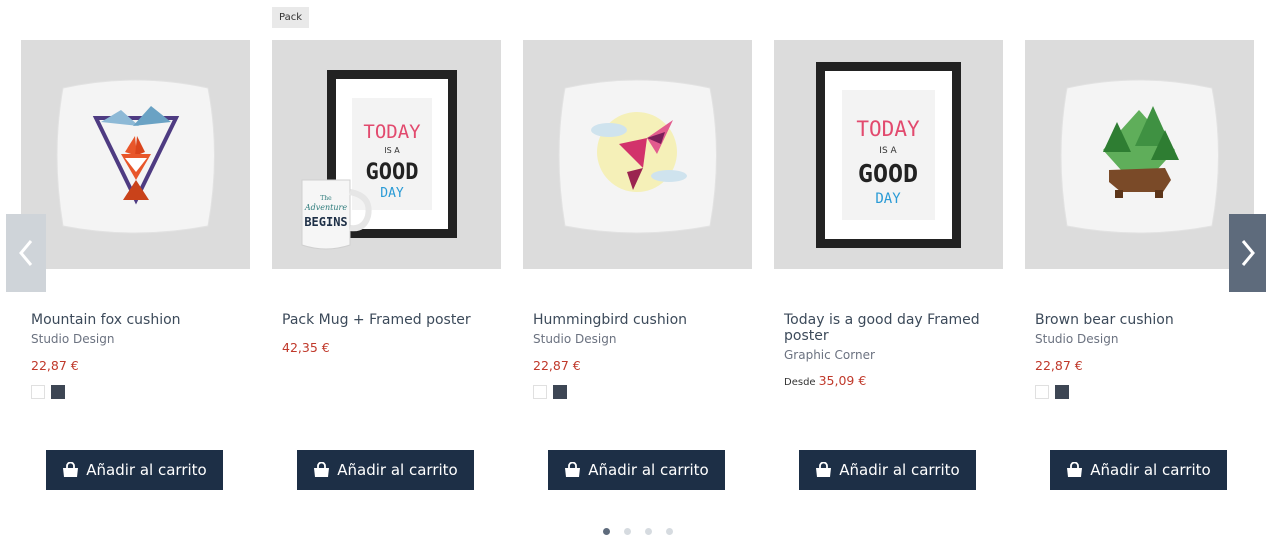 This screenshot has height=536, width=1266. I want to click on carousel-pagination, so click(638, 531).